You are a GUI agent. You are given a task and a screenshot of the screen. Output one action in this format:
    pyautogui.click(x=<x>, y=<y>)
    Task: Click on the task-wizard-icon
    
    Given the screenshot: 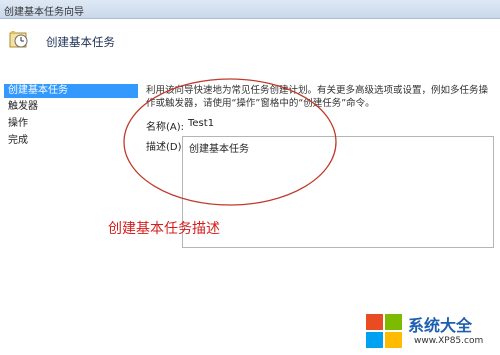 What is the action you would take?
    pyautogui.click(x=18, y=39)
    